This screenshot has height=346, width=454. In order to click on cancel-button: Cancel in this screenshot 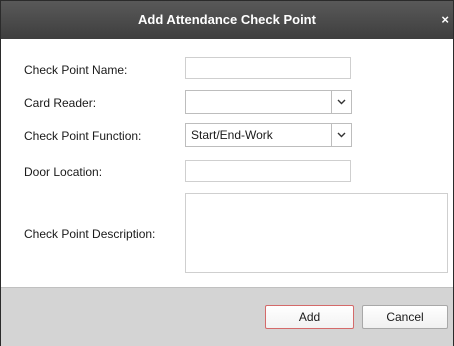, I will do `click(405, 317)`.